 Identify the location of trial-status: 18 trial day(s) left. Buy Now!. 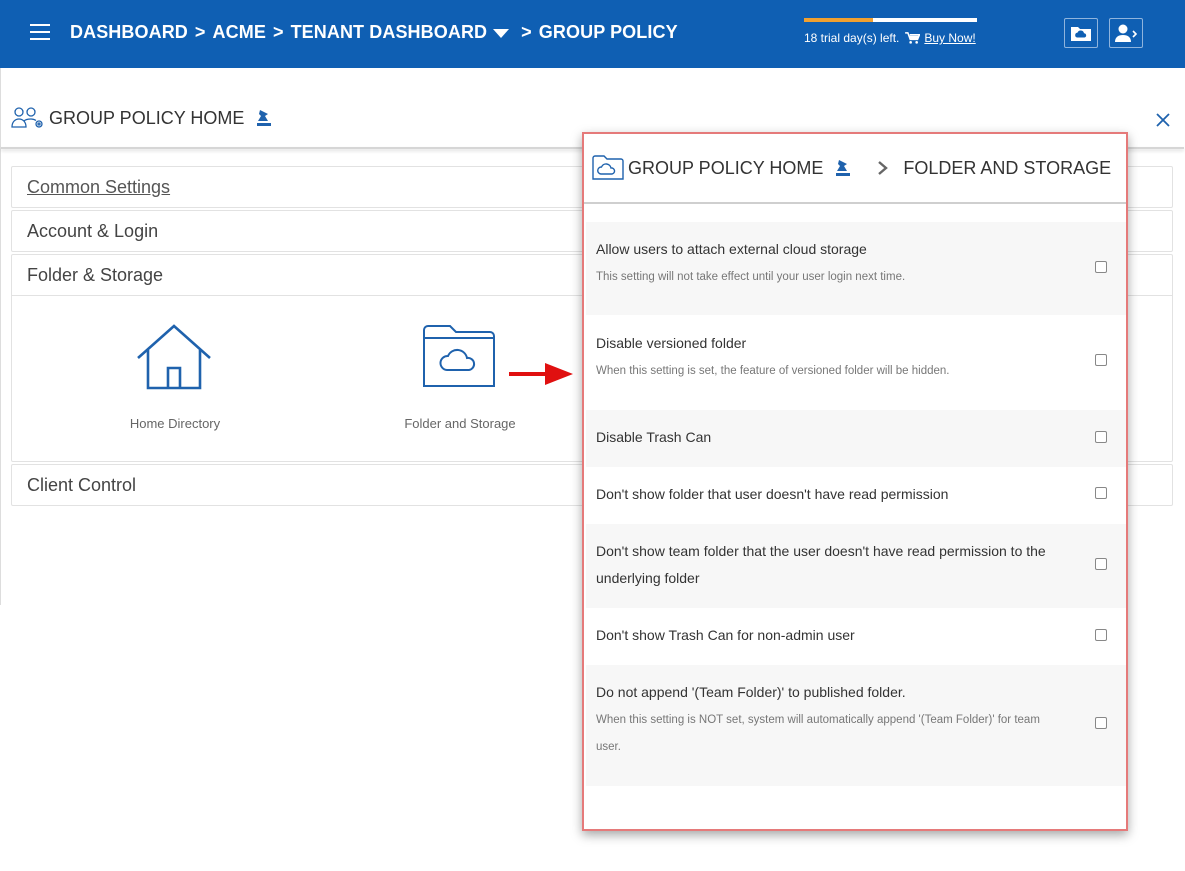
(890, 31).